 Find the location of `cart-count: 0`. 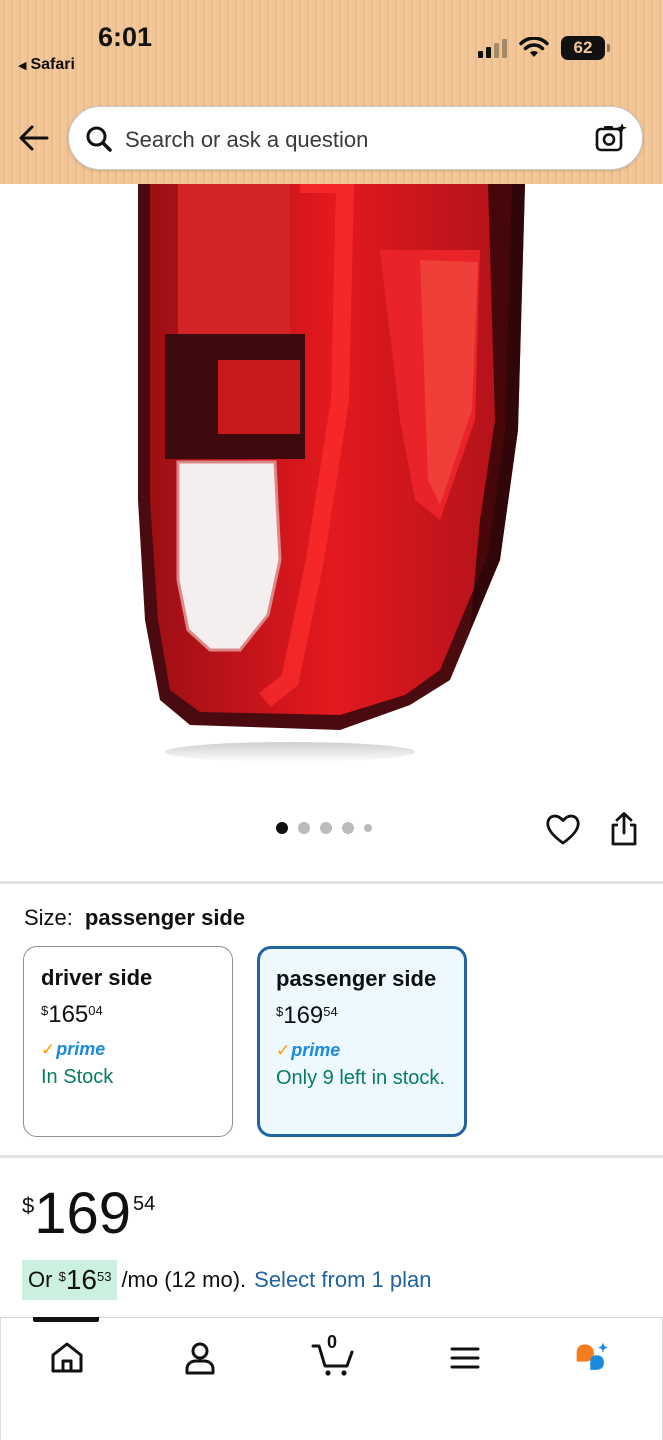

cart-count: 0 is located at coordinates (332, 1342).